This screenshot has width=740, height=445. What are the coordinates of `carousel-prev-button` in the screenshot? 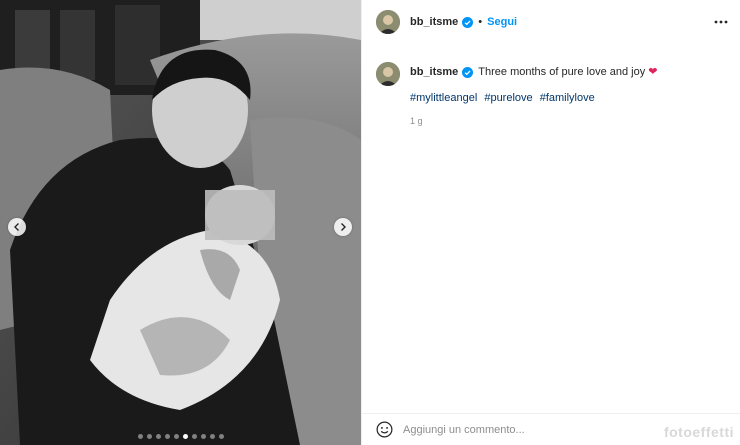 It's located at (17, 227).